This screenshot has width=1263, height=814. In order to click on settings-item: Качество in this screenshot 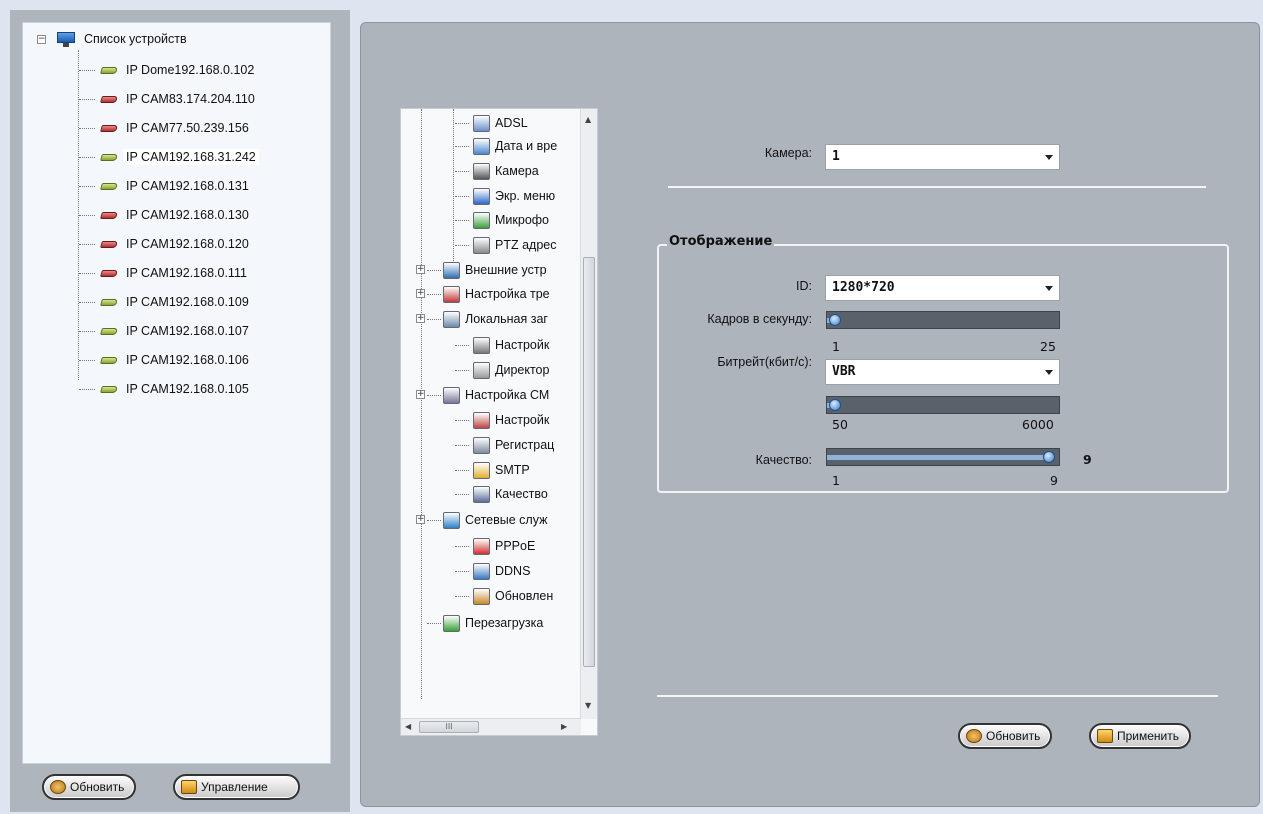, I will do `click(510, 494)`.